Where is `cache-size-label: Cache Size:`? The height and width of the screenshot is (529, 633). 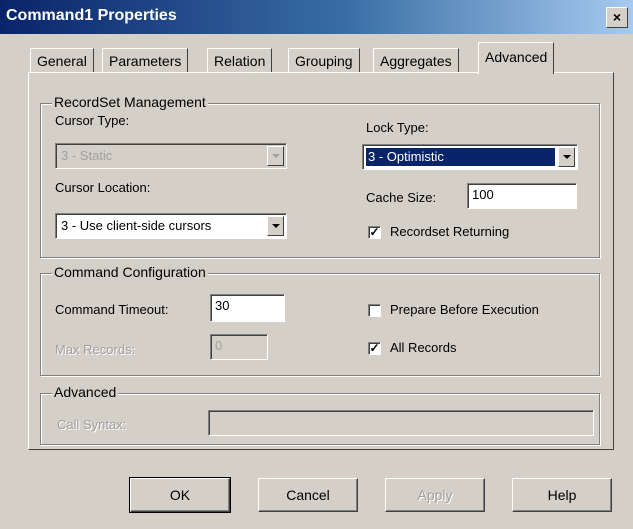
cache-size-label: Cache Size: is located at coordinates (401, 197).